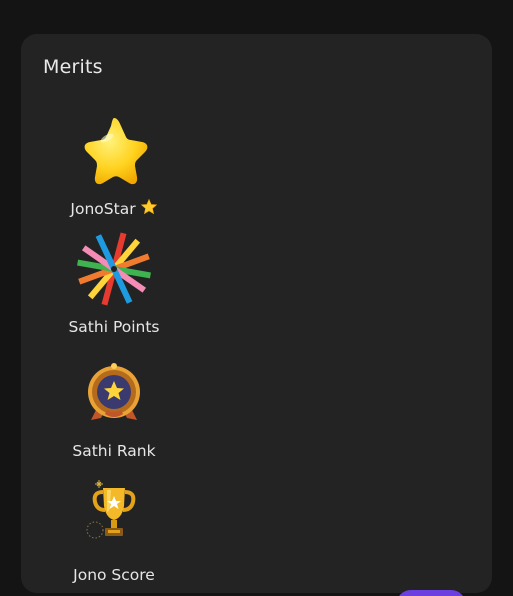  Describe the element at coordinates (73, 67) in the screenshot. I see `card-title: Merits` at that location.